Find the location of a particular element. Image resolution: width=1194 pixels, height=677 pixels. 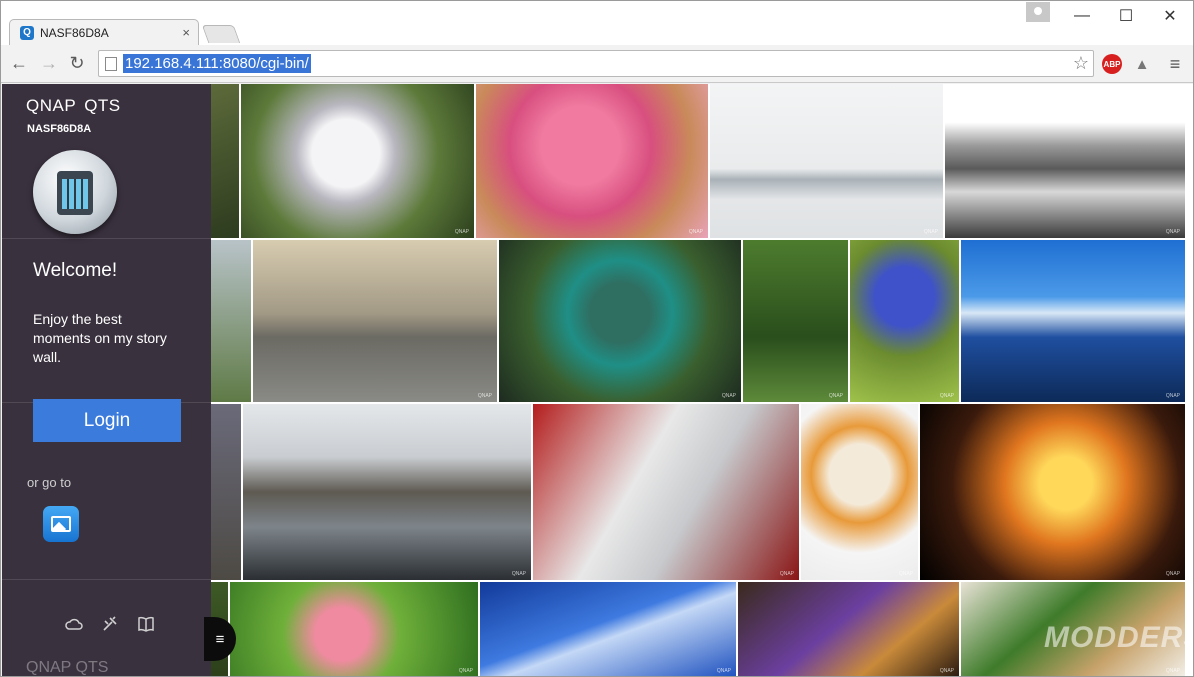

close-window-button: ✕ is located at coordinates (1170, 16).